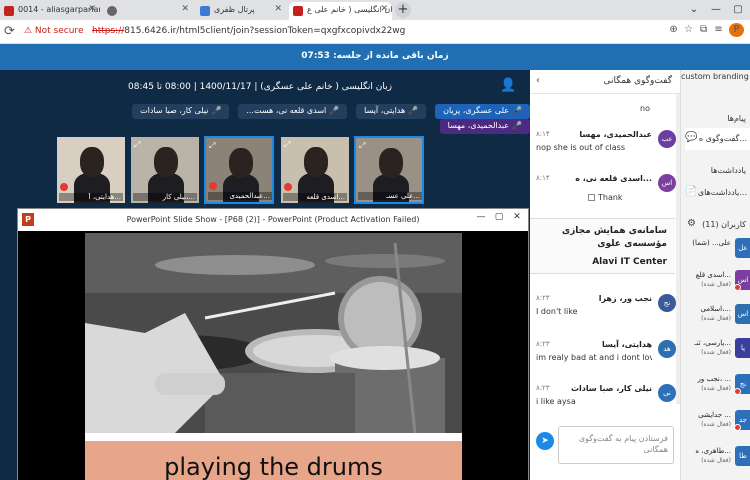 This screenshot has width=750, height=480. Describe the element at coordinates (148, 11) in the screenshot. I see `browser-tab-blank: ✕` at that location.